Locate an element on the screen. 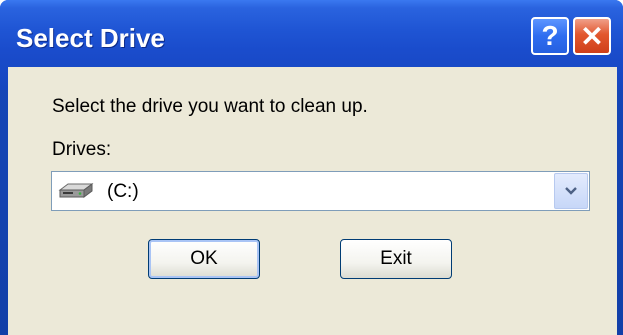 Image resolution: width=623 pixels, height=335 pixels. dropdown-button is located at coordinates (571, 191).